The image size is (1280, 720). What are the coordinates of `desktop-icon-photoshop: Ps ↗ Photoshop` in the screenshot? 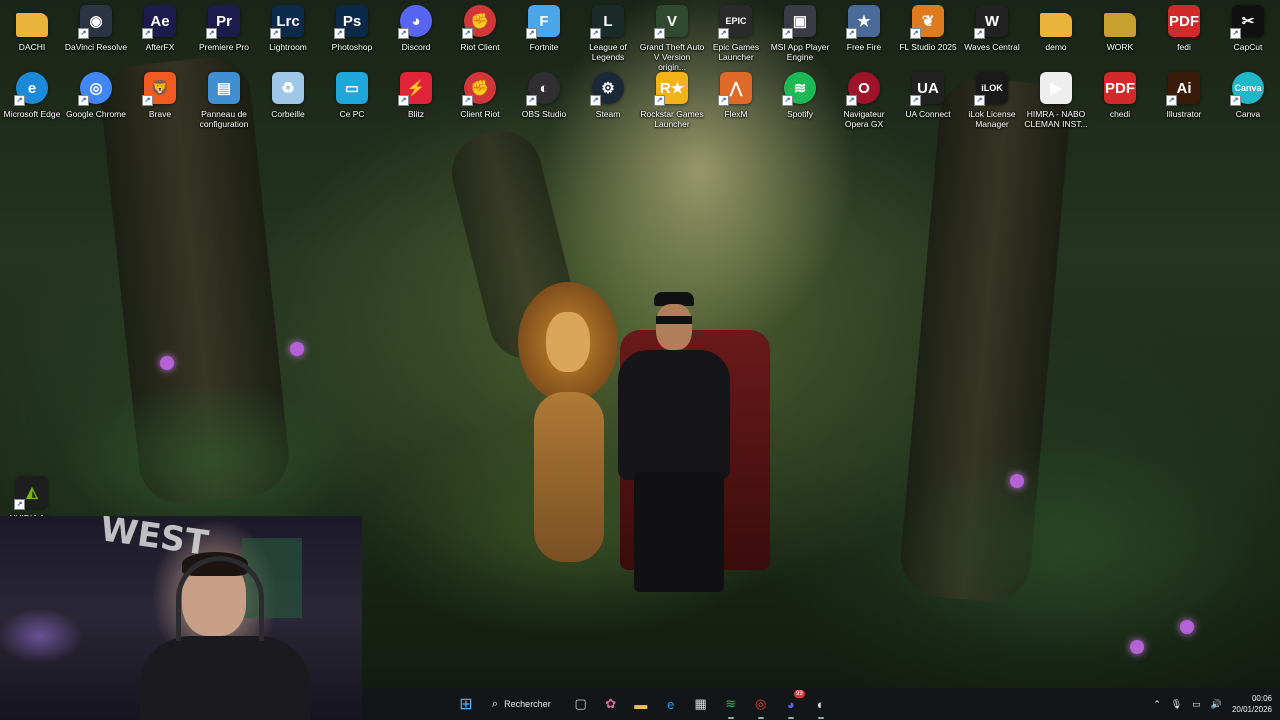 It's located at (352, 28).